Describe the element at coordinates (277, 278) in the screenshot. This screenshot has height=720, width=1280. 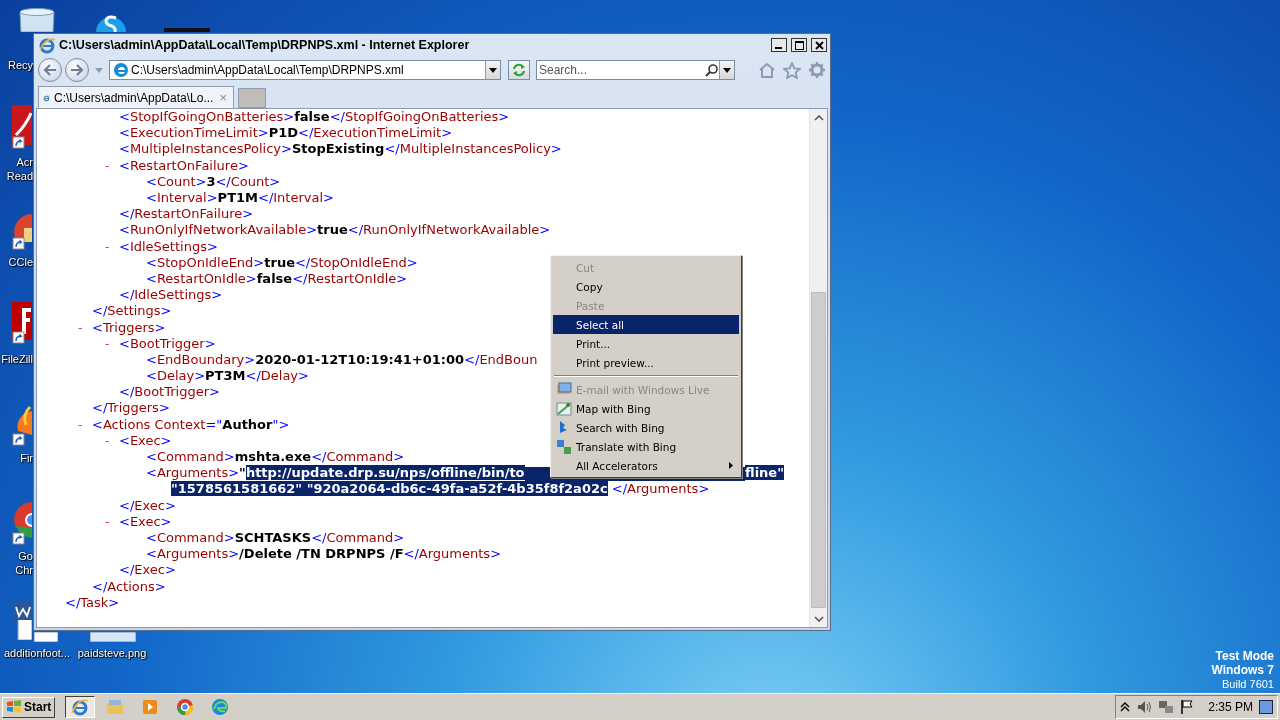
I see `xml-line: <RestartOnIdle>false</RestartOnIdle>` at that location.